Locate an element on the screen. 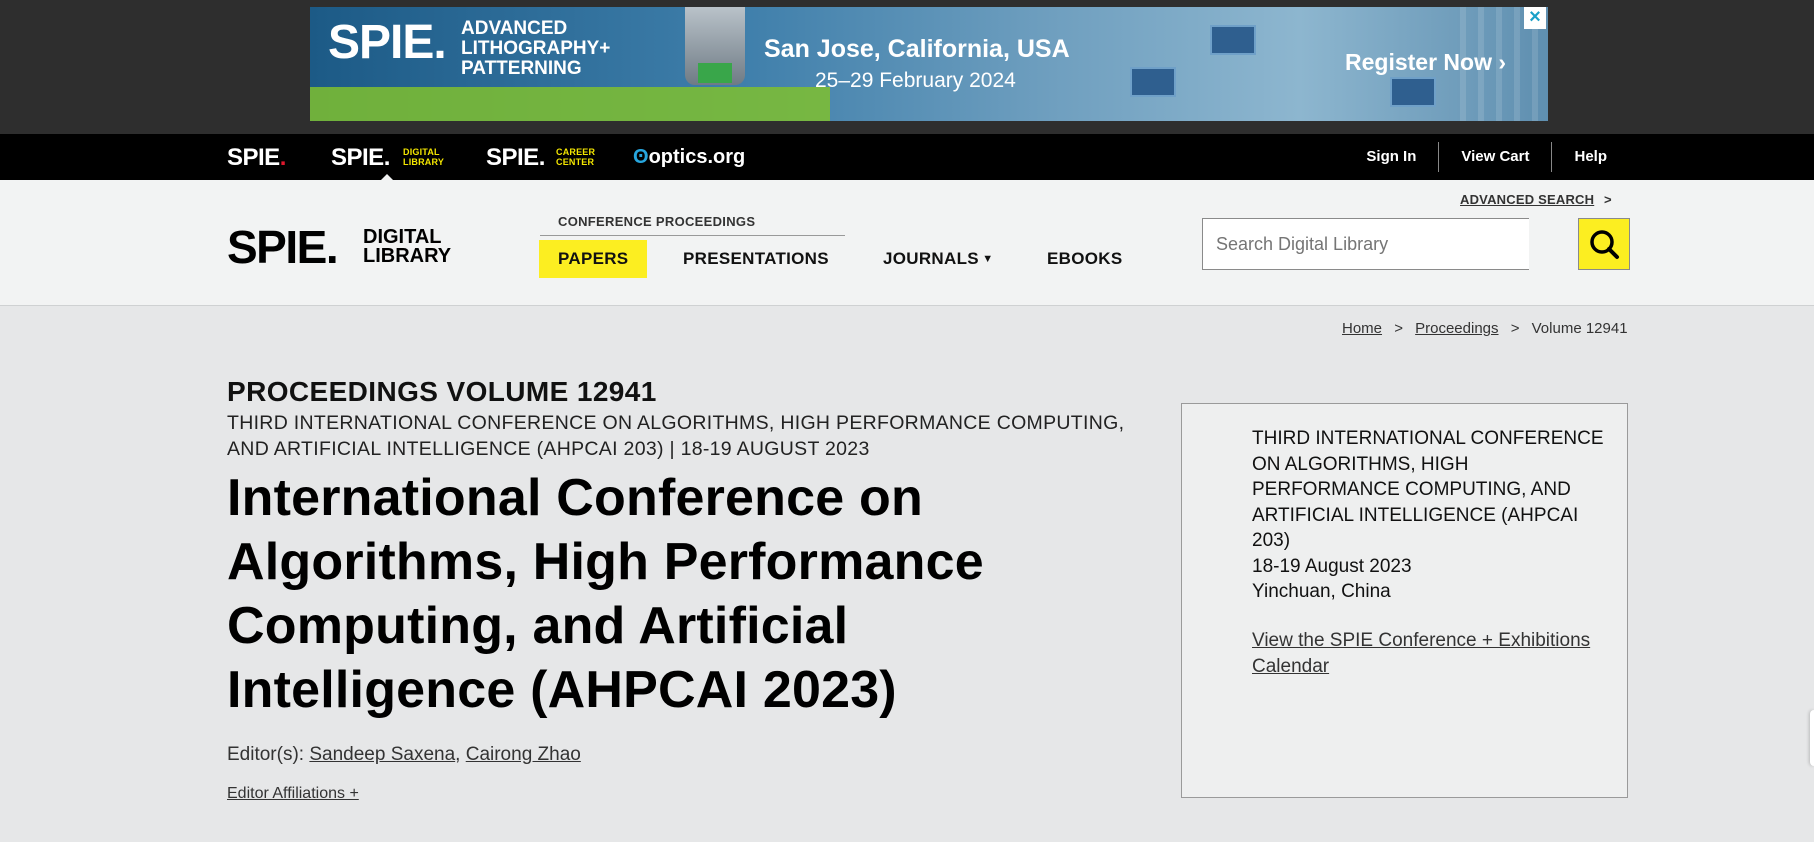  account-links: Sign In View Cart Help is located at coordinates (1486, 157).